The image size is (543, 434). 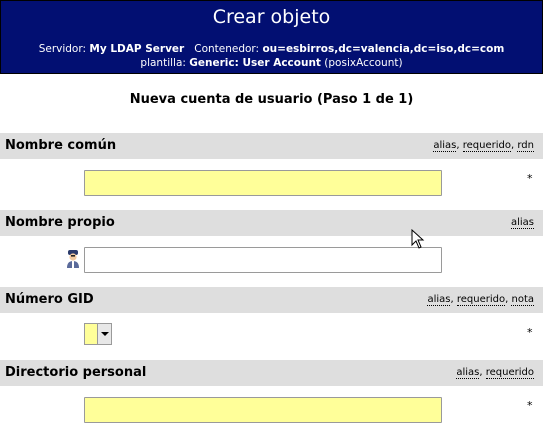 I want to click on section-directorio-personal: Directorio personal alias, requerido, so click(x=271, y=373).